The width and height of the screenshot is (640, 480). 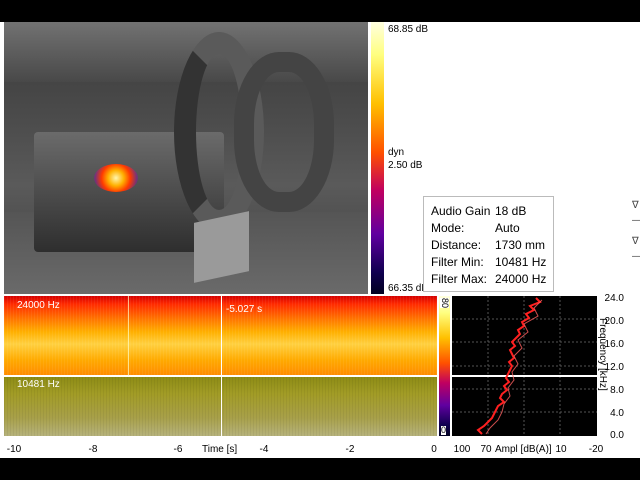 I want to click on spectrum-y-tick: 0.0, so click(x=617, y=435).